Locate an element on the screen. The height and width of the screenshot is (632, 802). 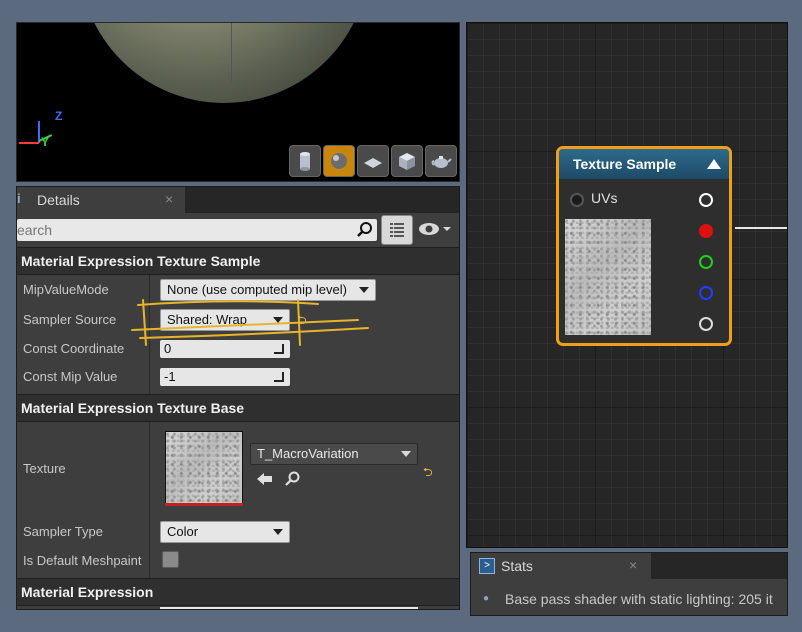
r-output-pin is located at coordinates (706, 231).